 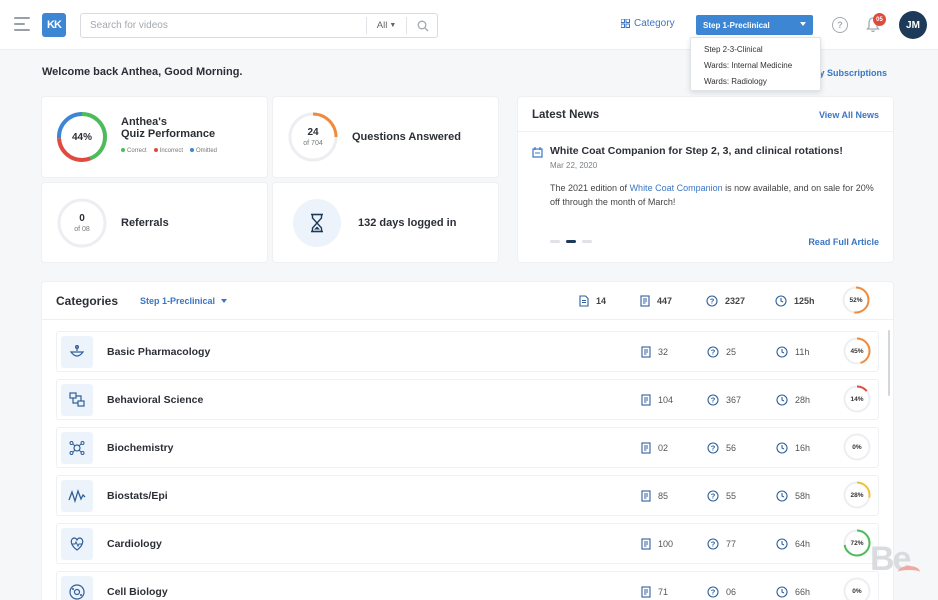 I want to click on category-questions: ? 55, so click(x=721, y=496).